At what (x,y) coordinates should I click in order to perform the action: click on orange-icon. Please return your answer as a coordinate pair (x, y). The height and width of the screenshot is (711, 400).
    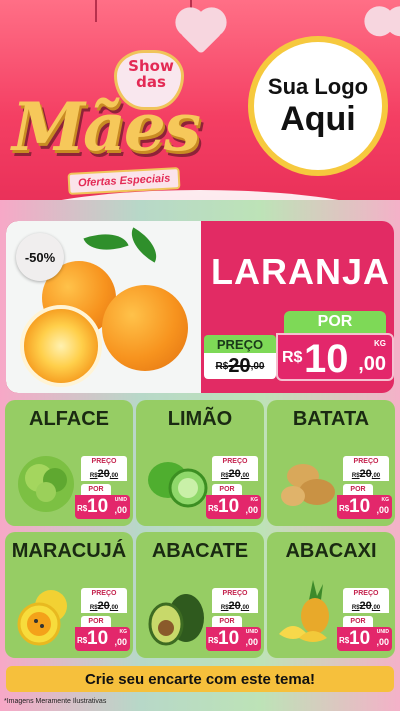
    Looking at the image, I should click on (145, 328).